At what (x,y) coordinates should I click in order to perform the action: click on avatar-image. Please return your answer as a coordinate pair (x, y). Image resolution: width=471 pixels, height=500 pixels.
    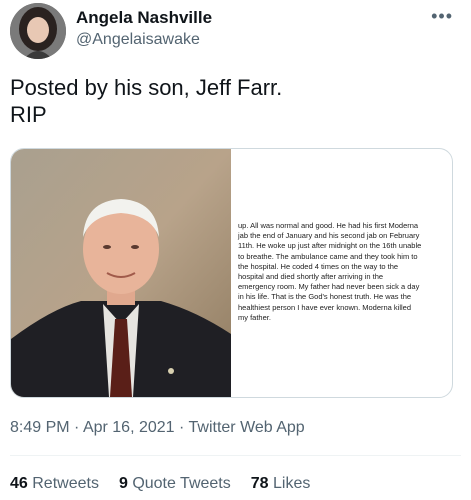
    Looking at the image, I should click on (38, 31).